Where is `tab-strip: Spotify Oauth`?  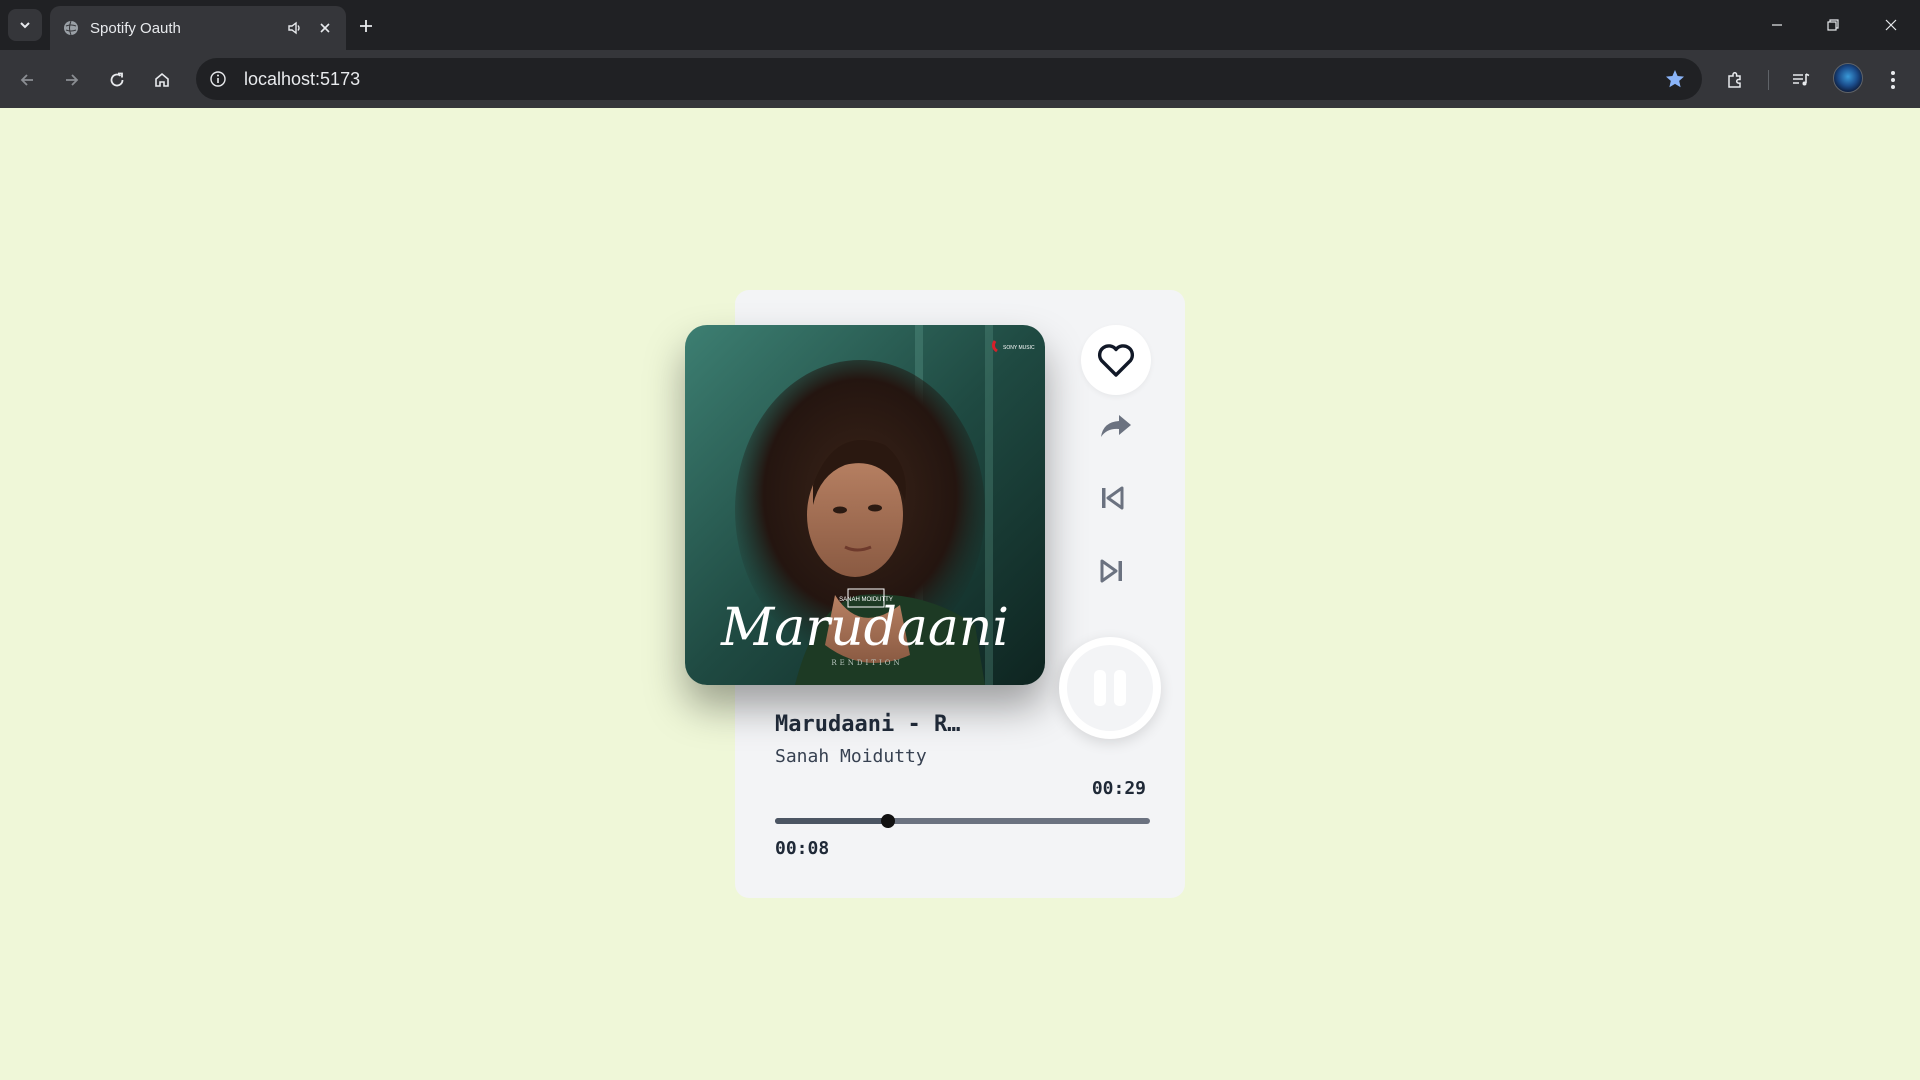
tab-strip: Spotify Oauth is located at coordinates (960, 25).